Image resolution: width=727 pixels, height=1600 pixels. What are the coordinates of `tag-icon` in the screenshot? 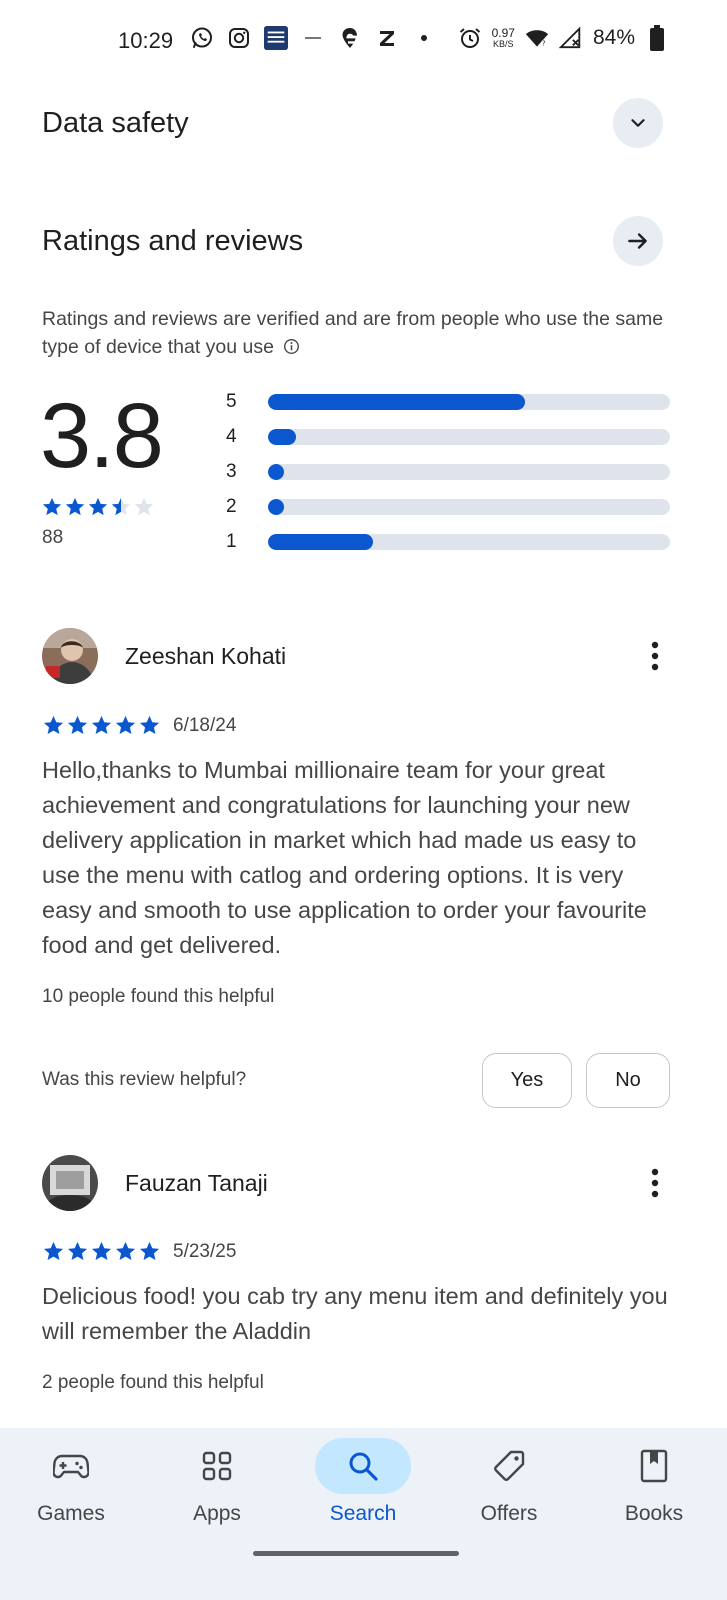 It's located at (509, 1465).